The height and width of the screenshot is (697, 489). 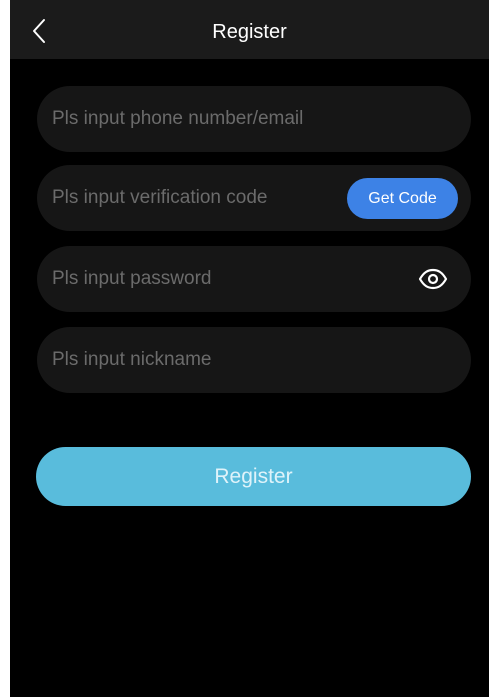 I want to click on page-title: Register, so click(x=249, y=32).